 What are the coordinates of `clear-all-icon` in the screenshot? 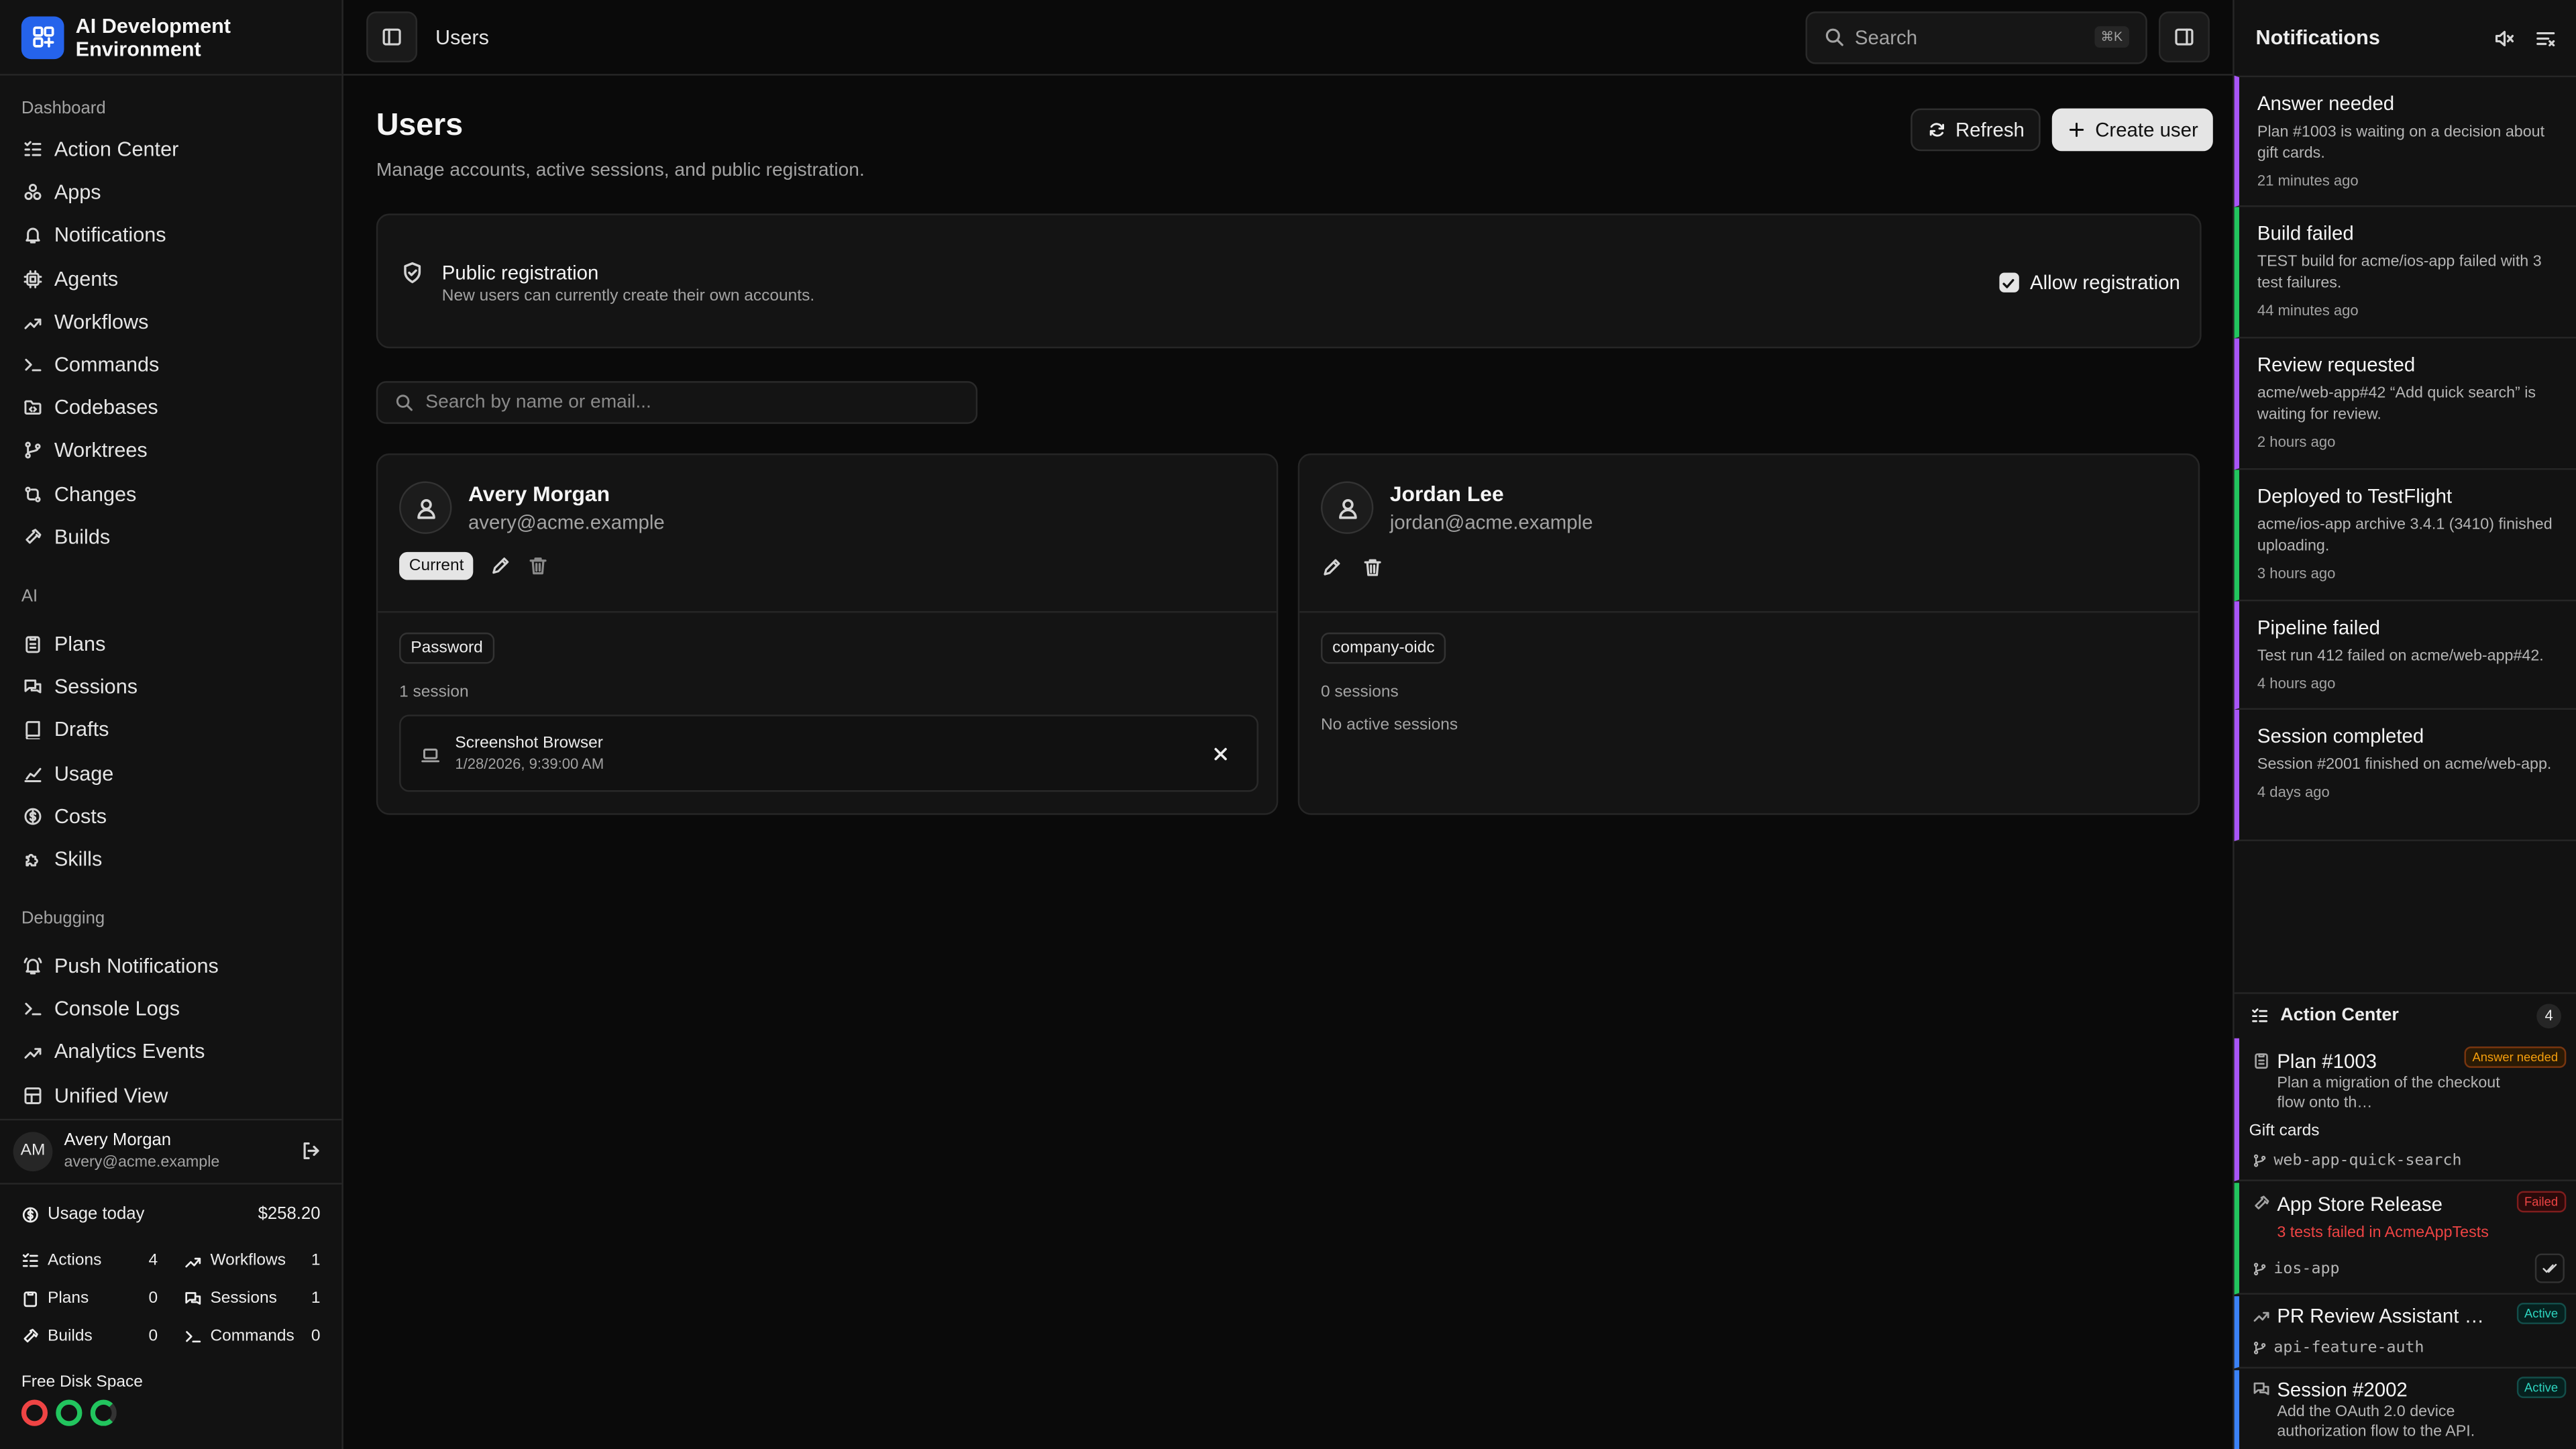 It's located at (2546, 37).